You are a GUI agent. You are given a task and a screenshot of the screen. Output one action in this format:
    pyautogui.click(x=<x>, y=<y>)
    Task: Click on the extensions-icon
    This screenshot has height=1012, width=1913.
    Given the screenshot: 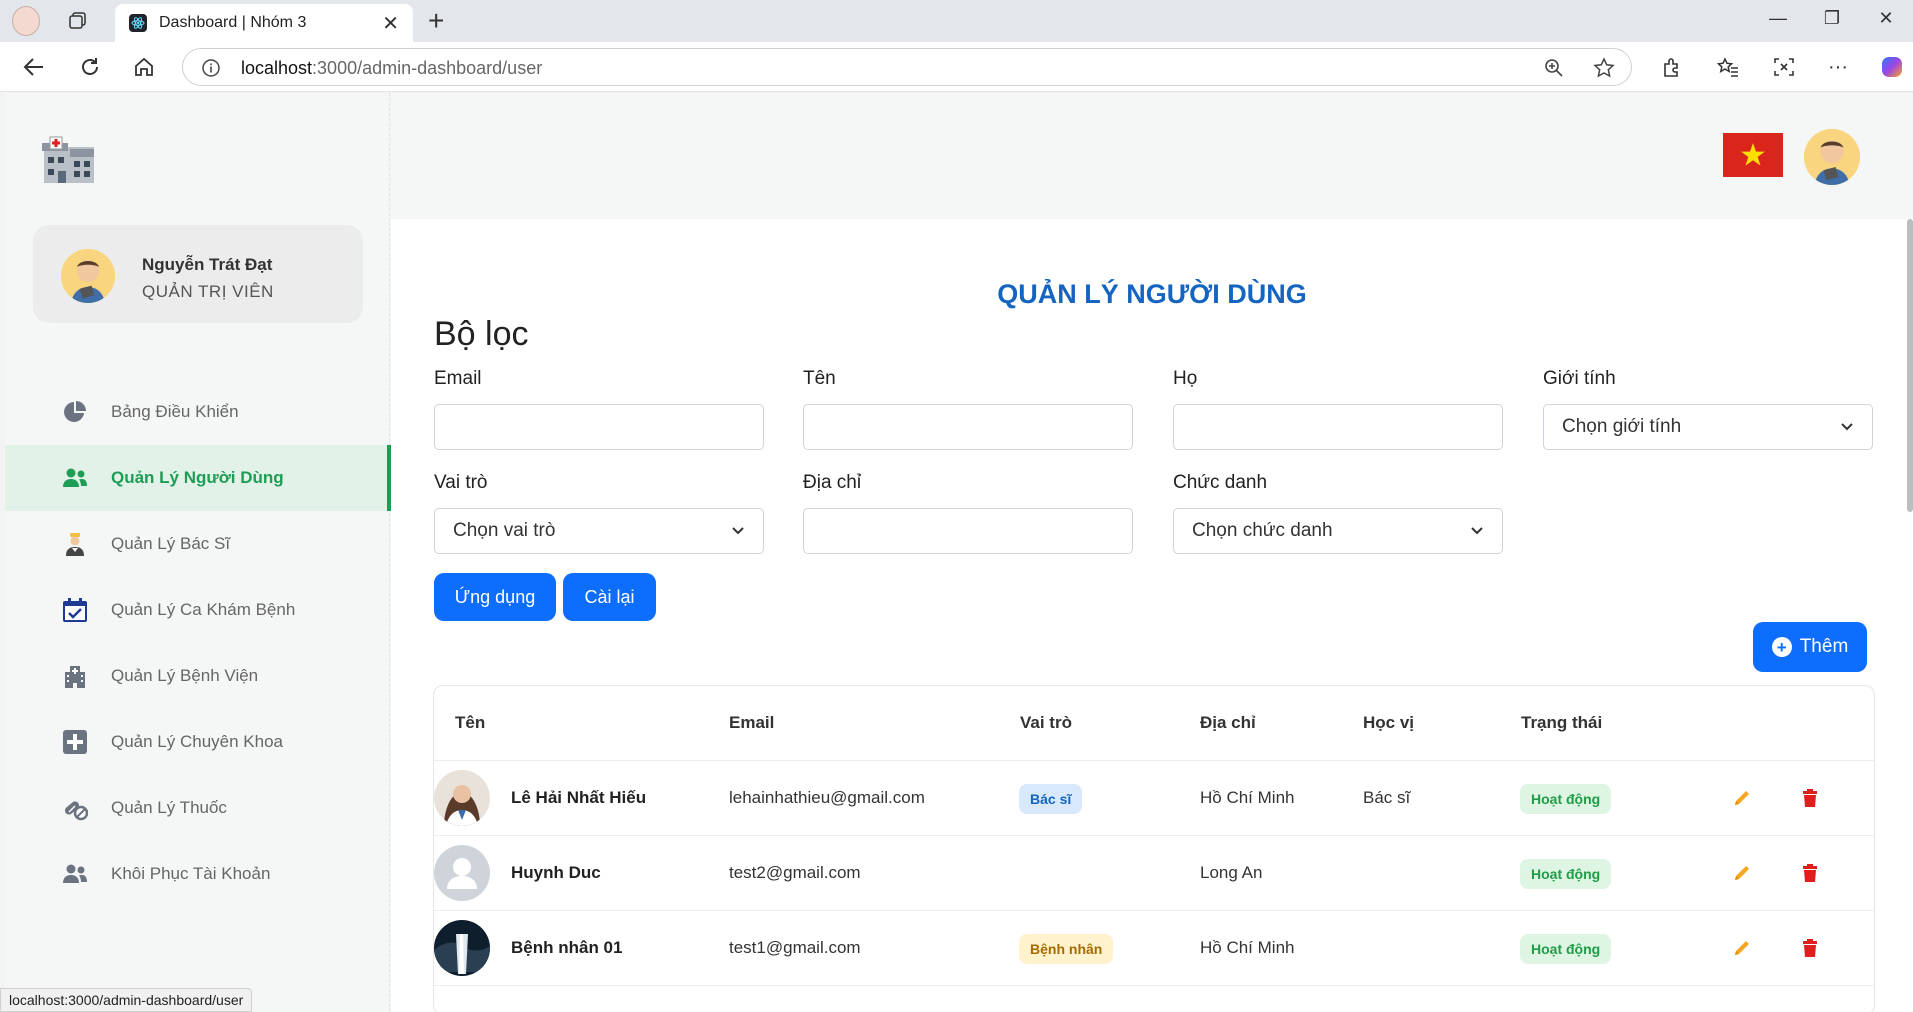 What is the action you would take?
    pyautogui.click(x=1672, y=67)
    